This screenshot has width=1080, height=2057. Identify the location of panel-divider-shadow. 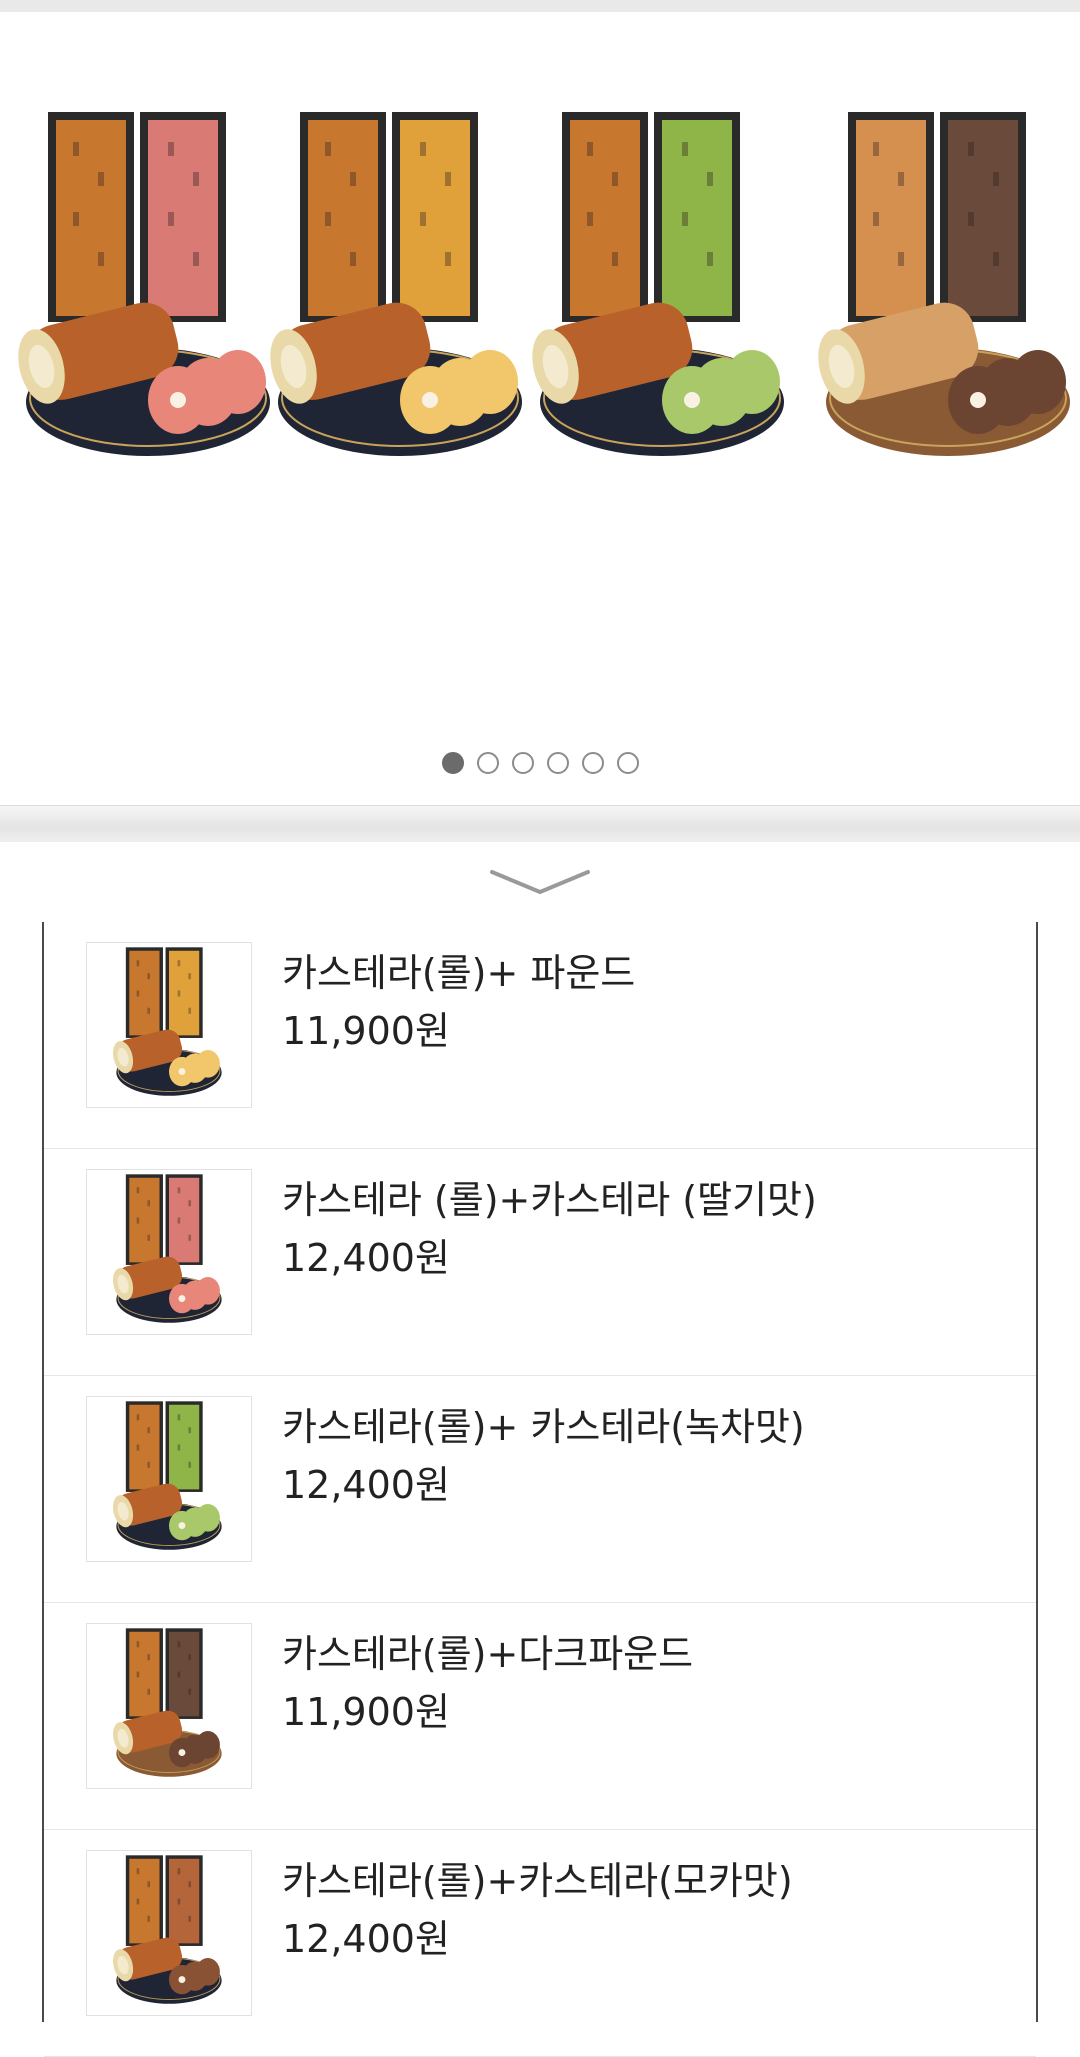
(540, 823).